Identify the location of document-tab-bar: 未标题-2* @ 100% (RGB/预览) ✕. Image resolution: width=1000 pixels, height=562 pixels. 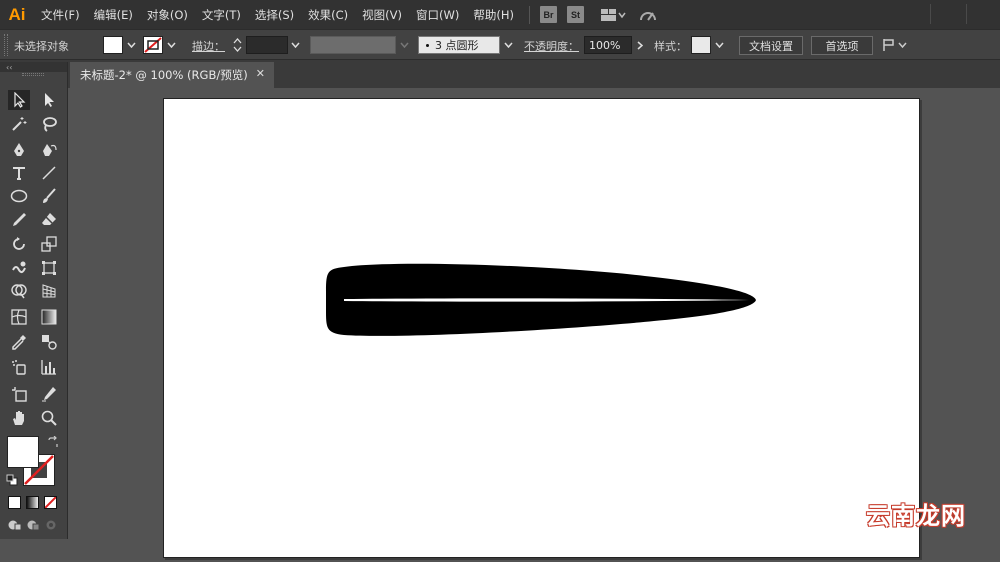
(500, 74).